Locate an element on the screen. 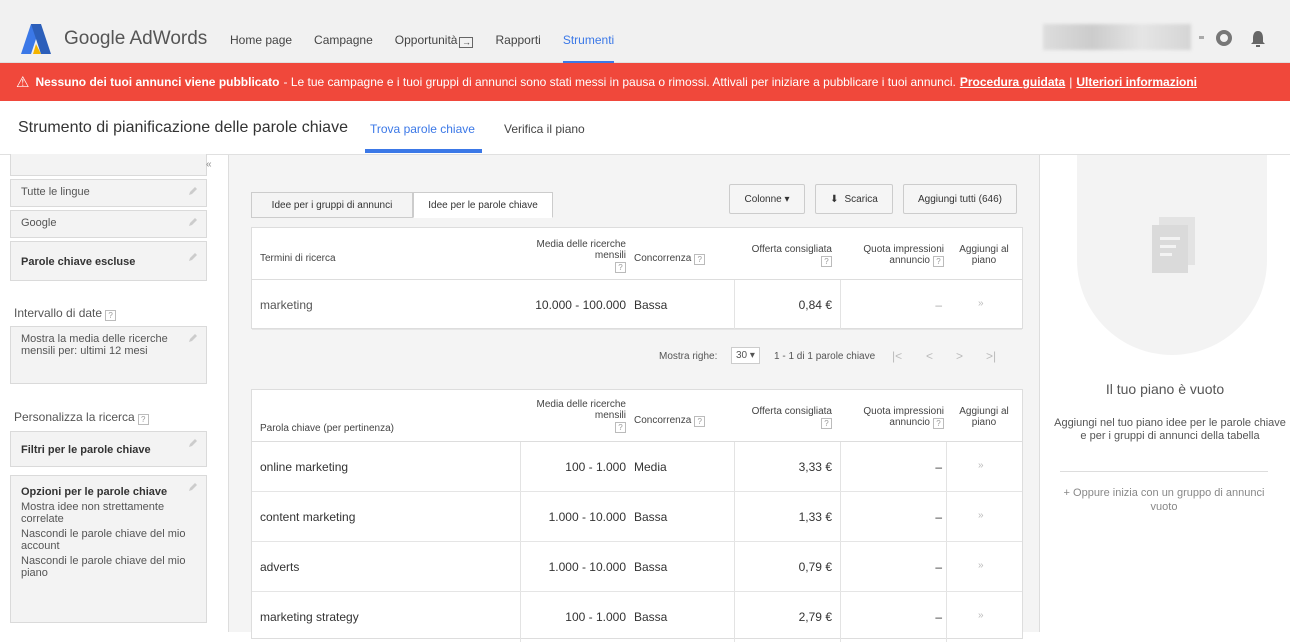 The image size is (1290, 642). option-broad-ideas: Mostra idee non strettamente correlate is located at coordinates (93, 513).